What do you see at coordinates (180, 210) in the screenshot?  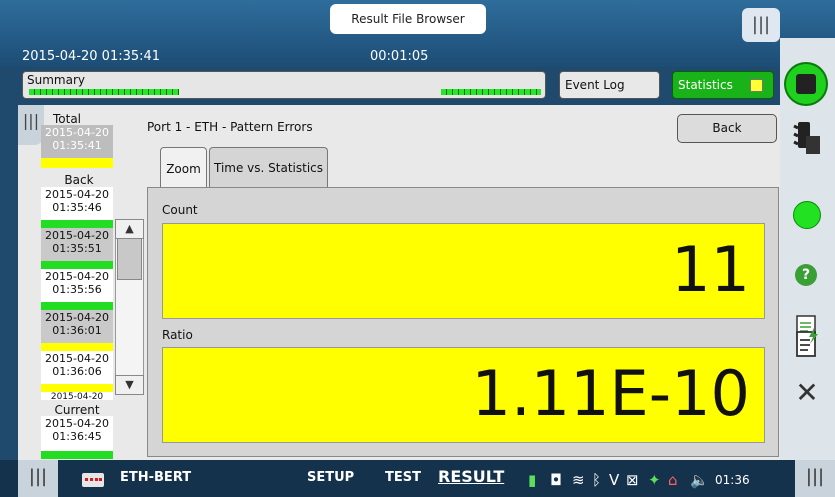 I see `count-label: Count` at bounding box center [180, 210].